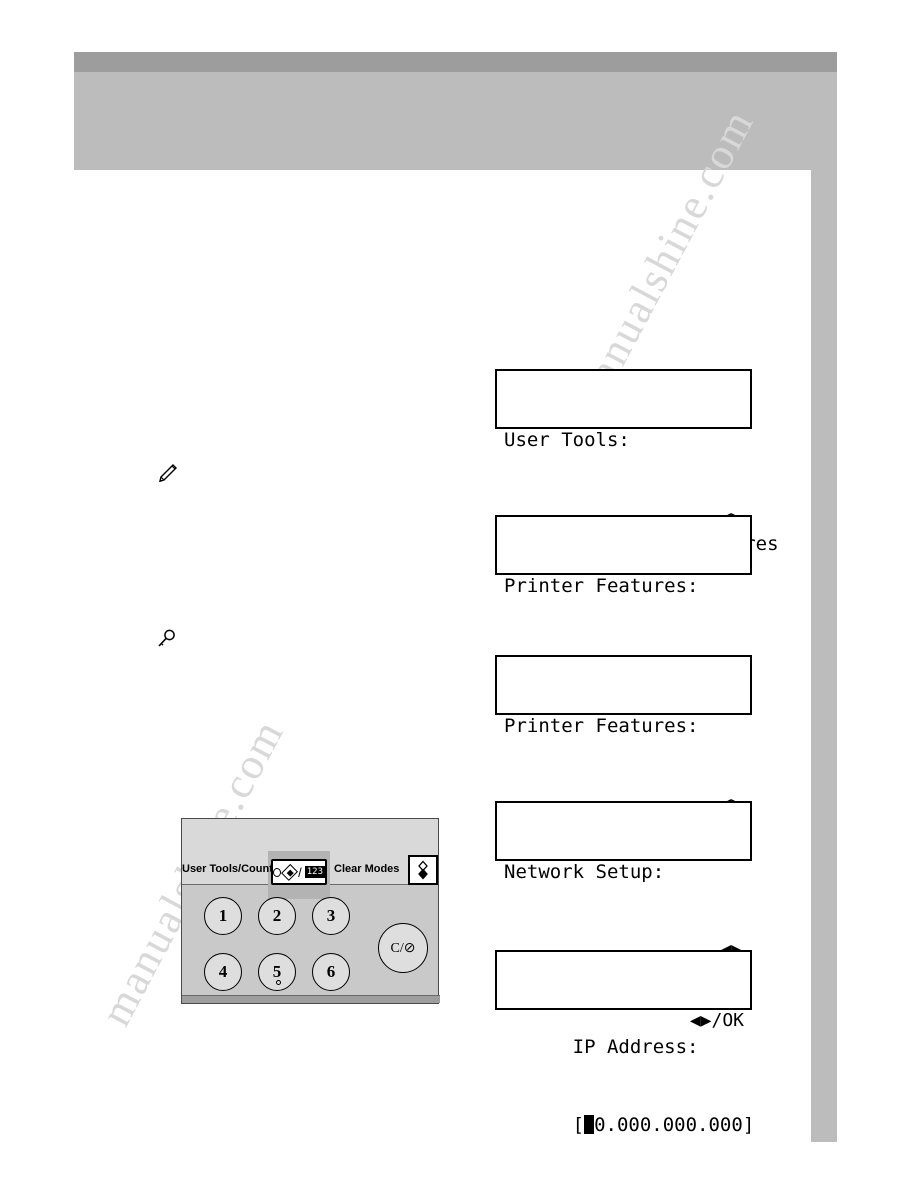 The height and width of the screenshot is (1188, 918). Describe the element at coordinates (601, 726) in the screenshot. I see `lcd3-line1: Printer Features:` at that location.